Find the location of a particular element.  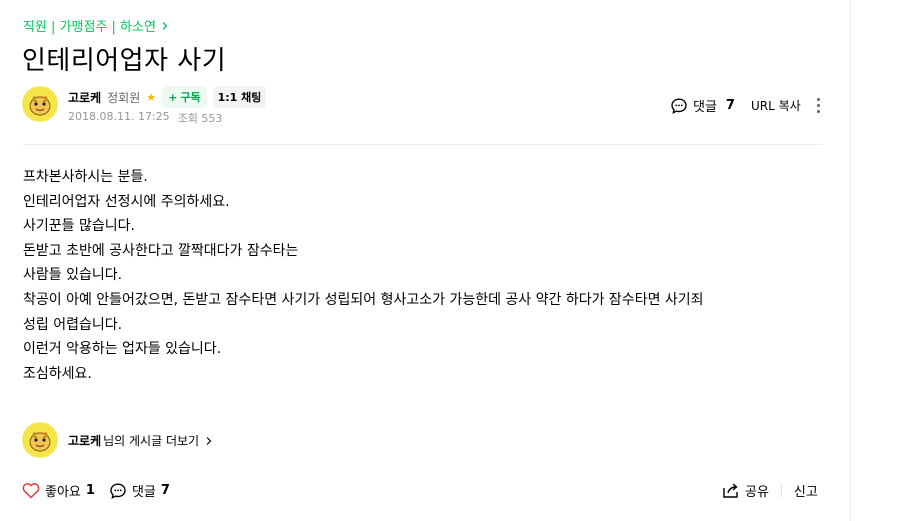

share-button: 공유 is located at coordinates (745, 490).